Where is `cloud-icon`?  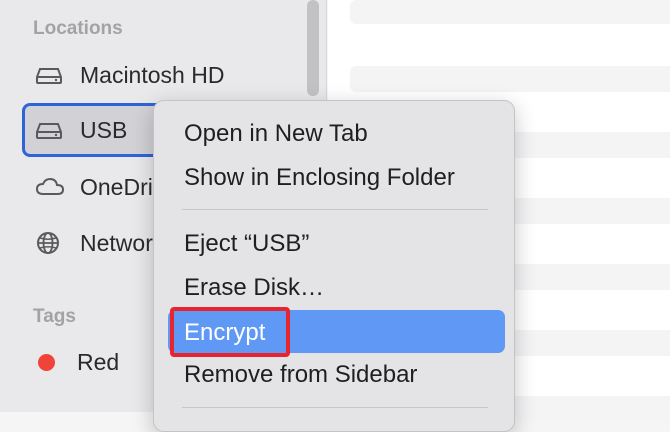 cloud-icon is located at coordinates (51, 187).